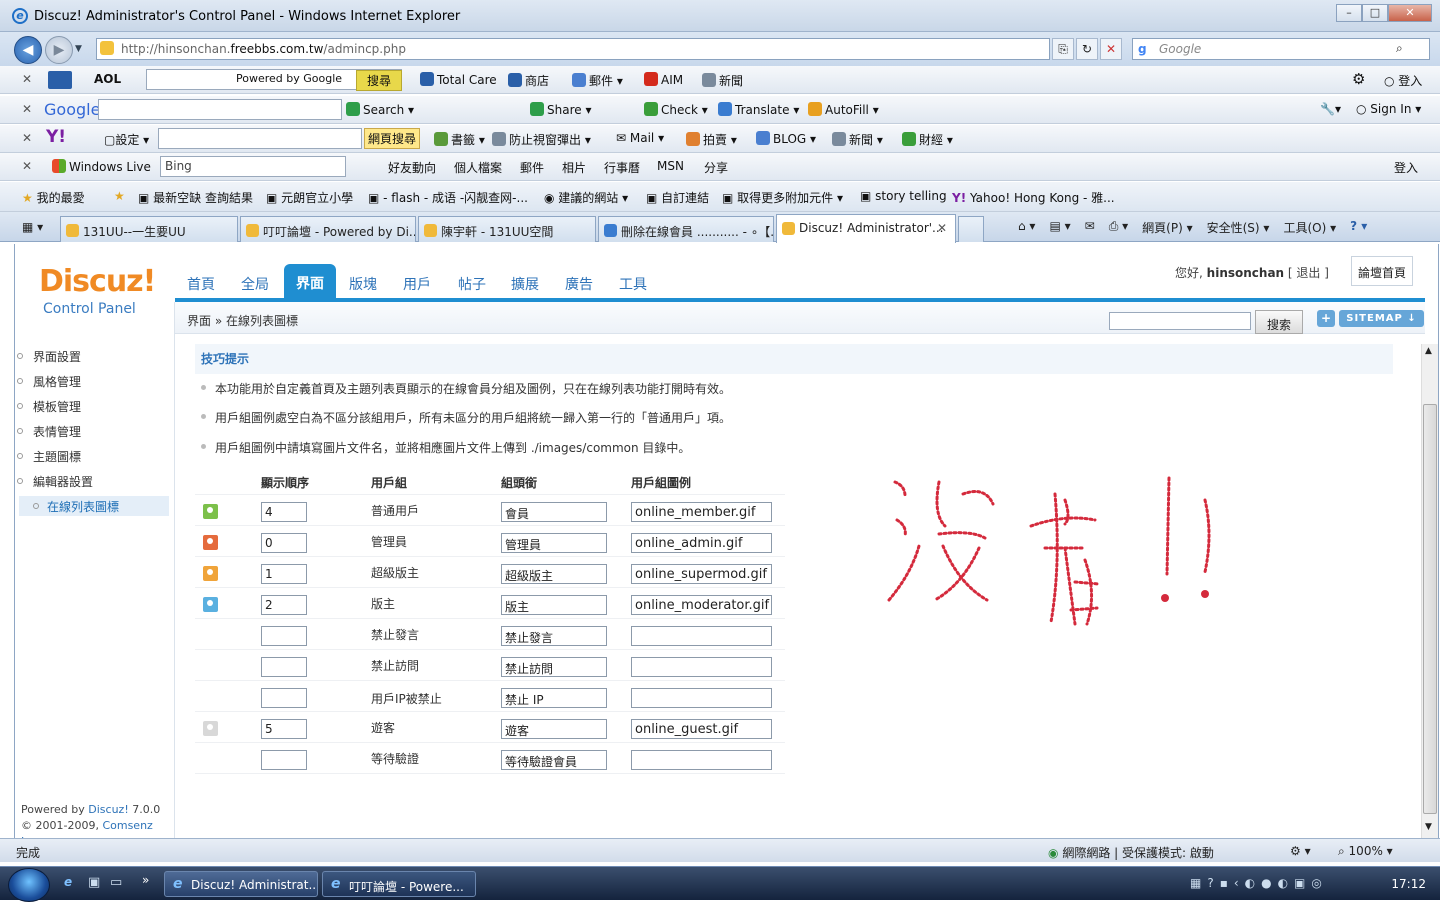 The image size is (1440, 902). I want to click on share-button: Share ▾, so click(560, 109).